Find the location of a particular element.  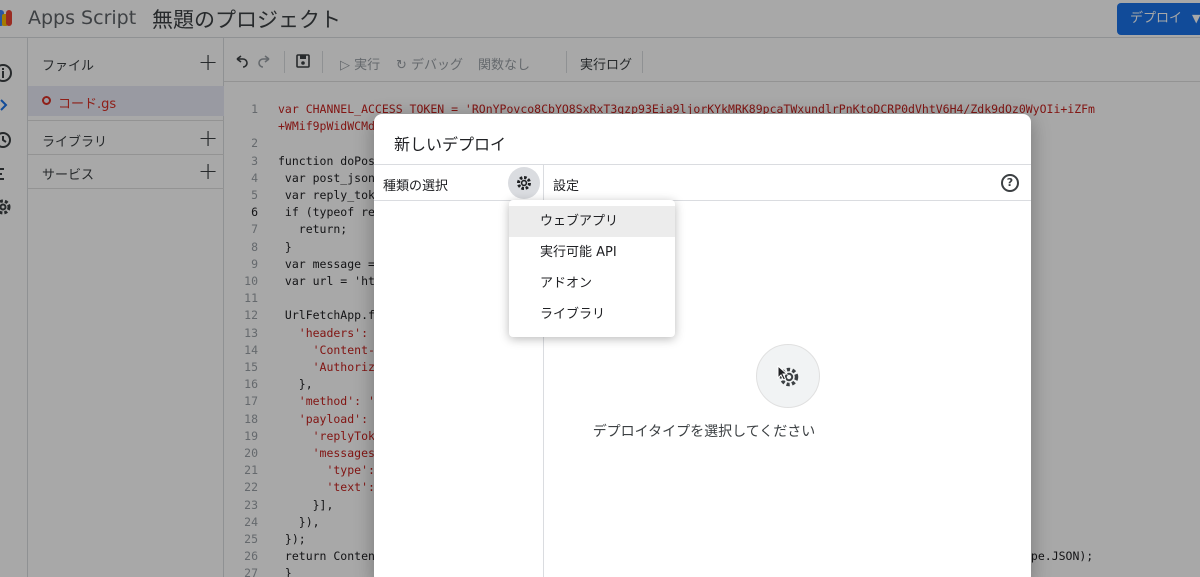

dialog-title: 新しいデプロイ is located at coordinates (450, 144).